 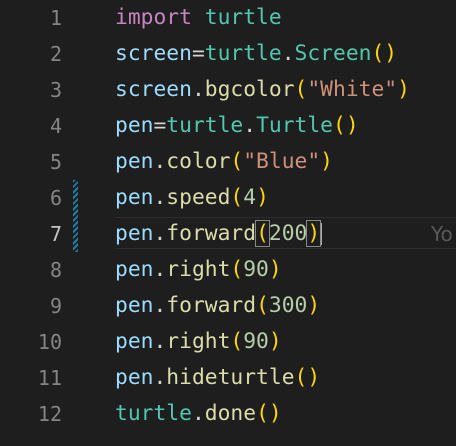 I want to click on code-token: hideturtle, so click(x=230, y=377).